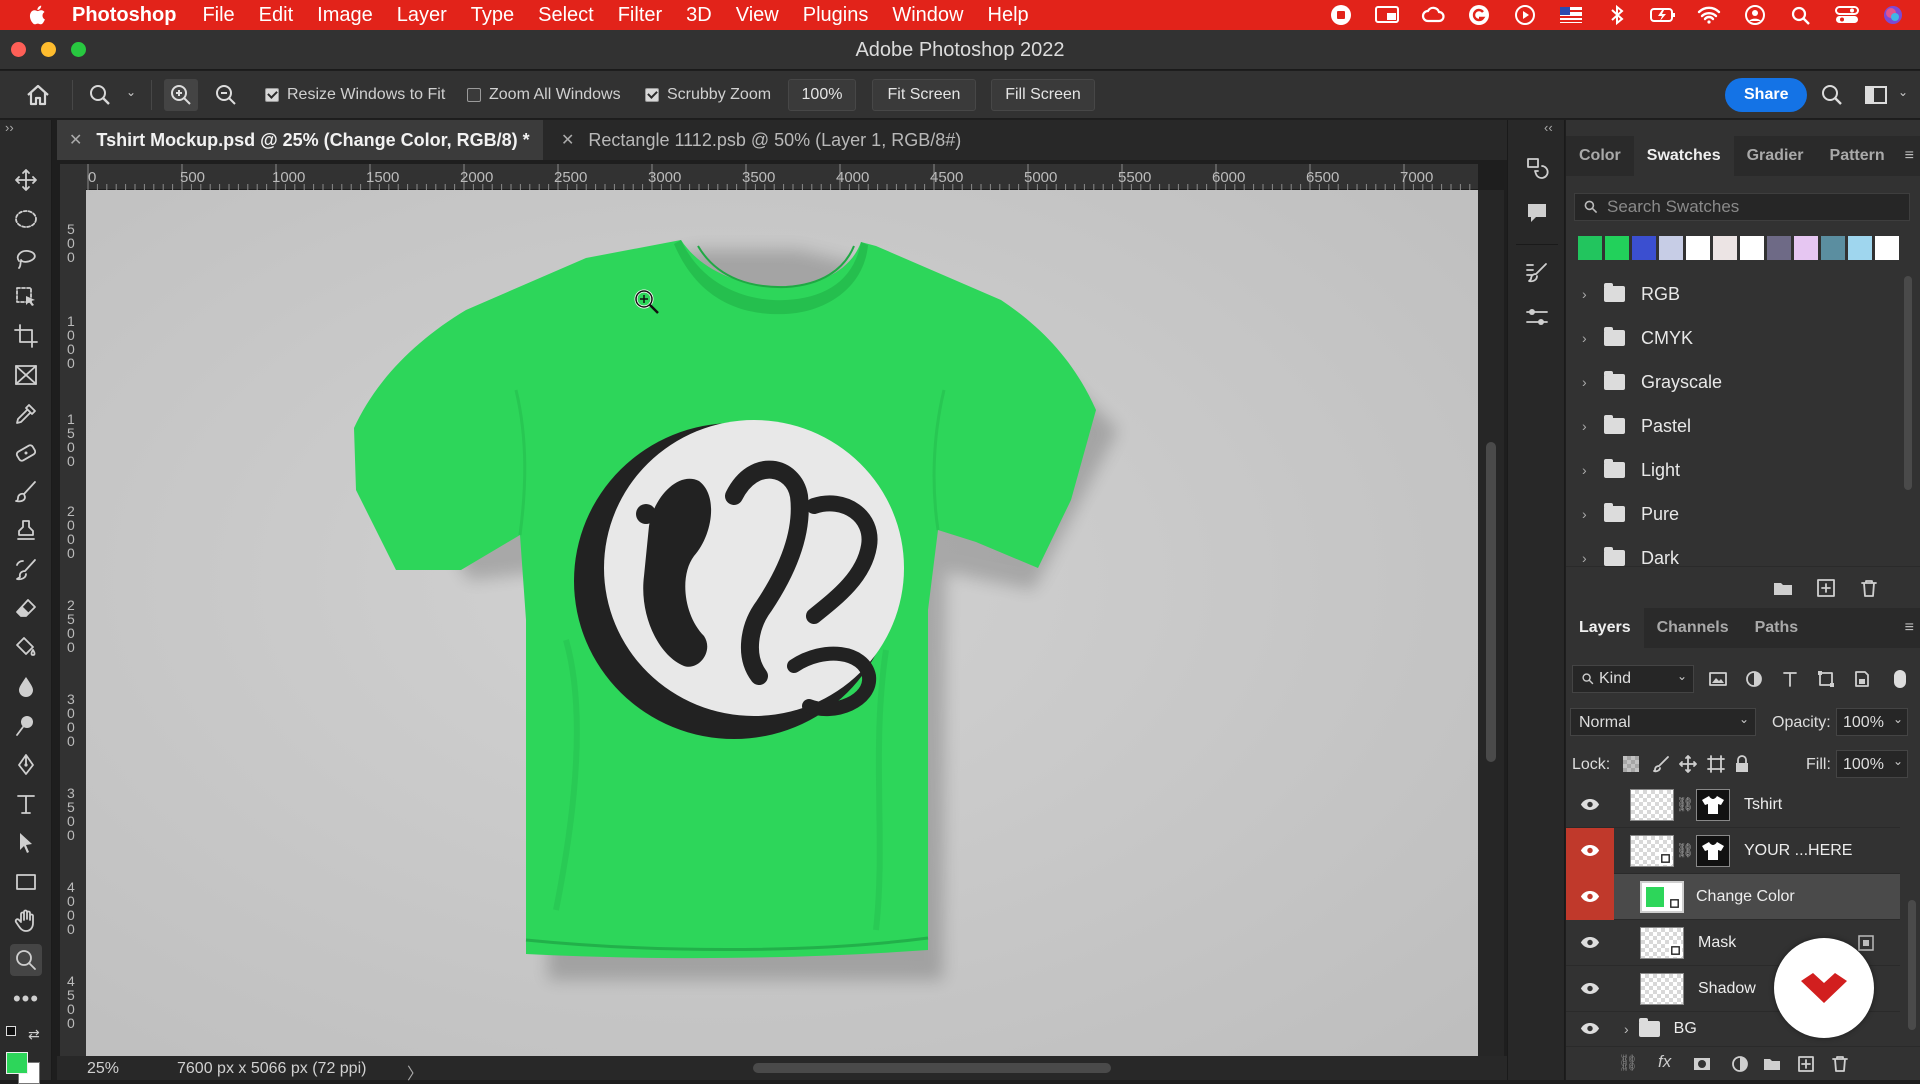 This screenshot has width=1920, height=1084. I want to click on object-selection-tool, so click(26, 297).